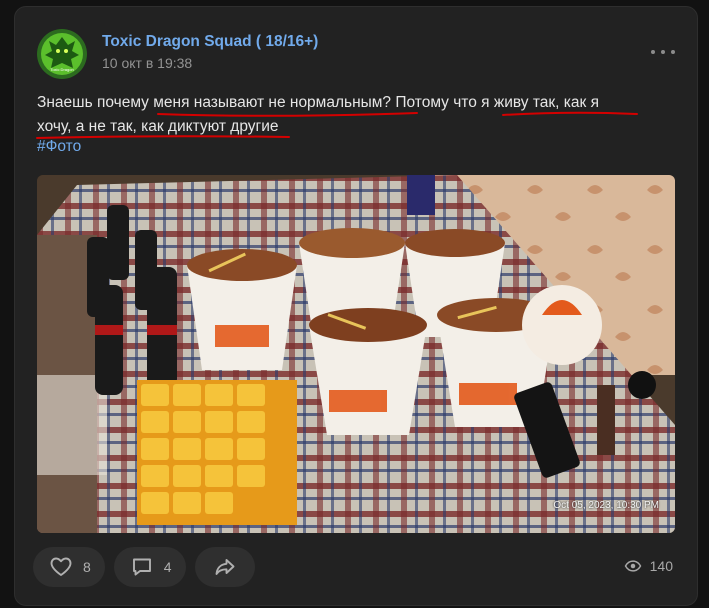 The width and height of the screenshot is (709, 608). What do you see at coordinates (632, 566) in the screenshot?
I see `eye-icon` at bounding box center [632, 566].